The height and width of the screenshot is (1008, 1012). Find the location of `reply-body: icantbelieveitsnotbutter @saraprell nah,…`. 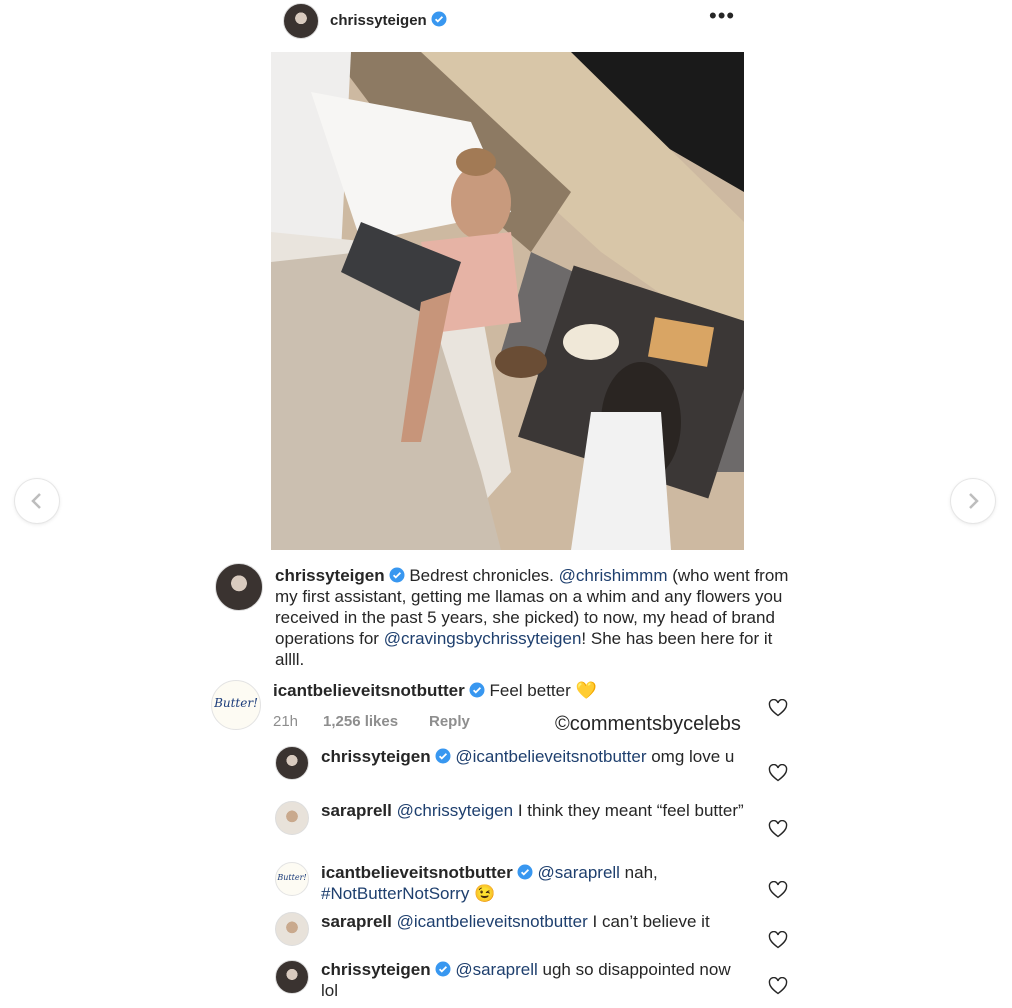

reply-body: icantbelieveitsnotbutter @saraprell nah,… is located at coordinates (536, 883).